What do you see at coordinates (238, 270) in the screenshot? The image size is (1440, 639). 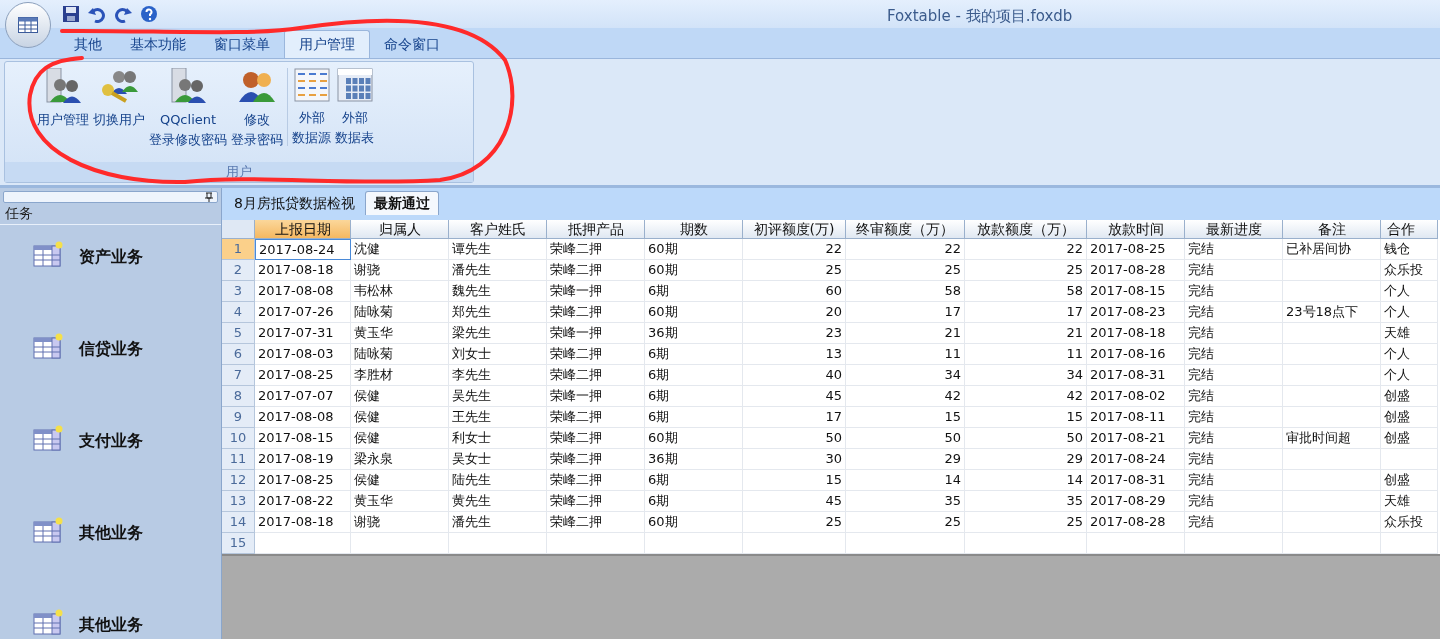 I see `row-number: 2` at bounding box center [238, 270].